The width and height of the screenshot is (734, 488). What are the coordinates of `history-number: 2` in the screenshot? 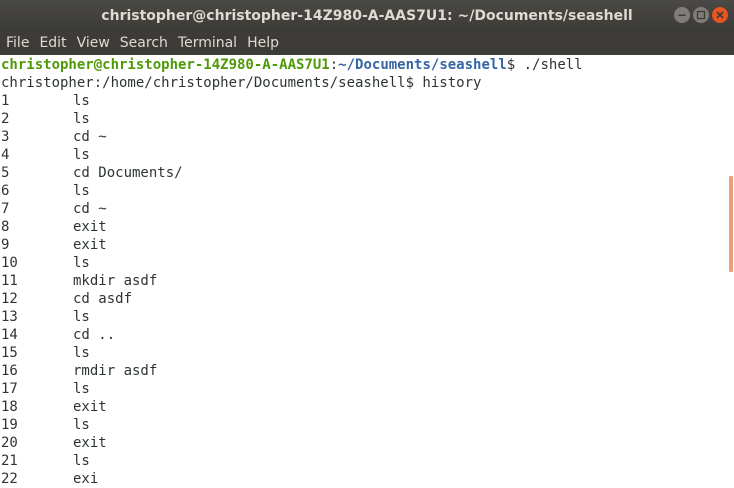 It's located at (5, 119).